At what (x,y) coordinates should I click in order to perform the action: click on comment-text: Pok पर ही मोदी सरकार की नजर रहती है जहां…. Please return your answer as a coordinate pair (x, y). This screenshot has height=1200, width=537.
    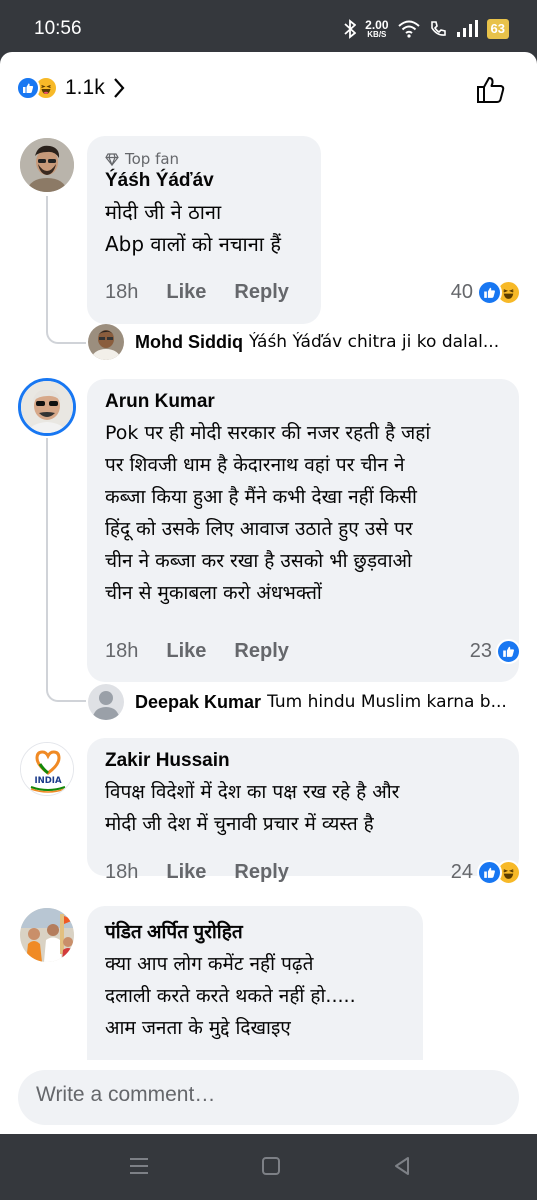
    Looking at the image, I should click on (268, 513).